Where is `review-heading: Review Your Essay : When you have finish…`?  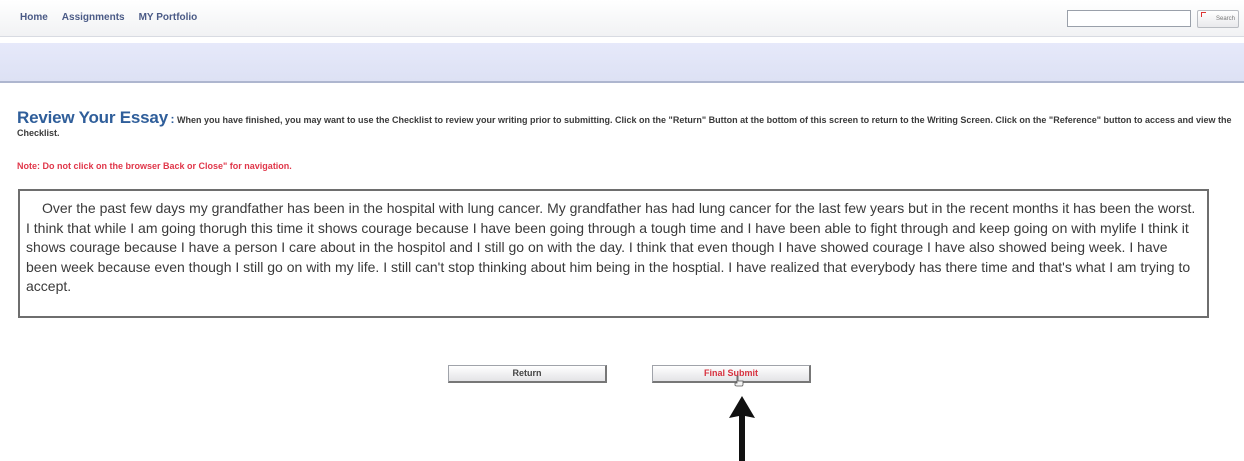 review-heading: Review Your Essay : When you have finish… is located at coordinates (624, 124).